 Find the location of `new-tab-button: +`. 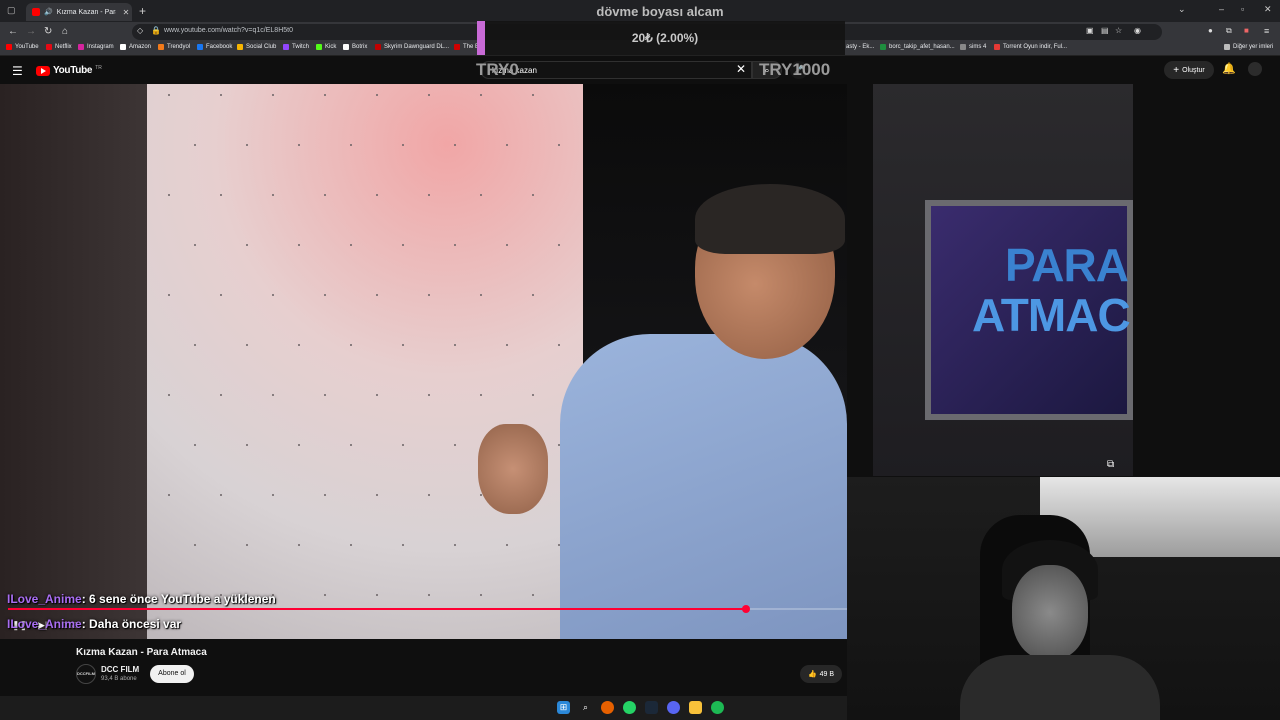

new-tab-button: + is located at coordinates (142, 11).